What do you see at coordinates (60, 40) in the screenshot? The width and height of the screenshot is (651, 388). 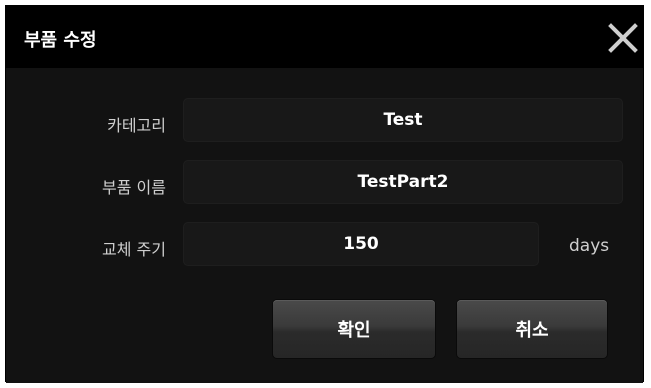 I see `dialog-title: 부품 수정` at bounding box center [60, 40].